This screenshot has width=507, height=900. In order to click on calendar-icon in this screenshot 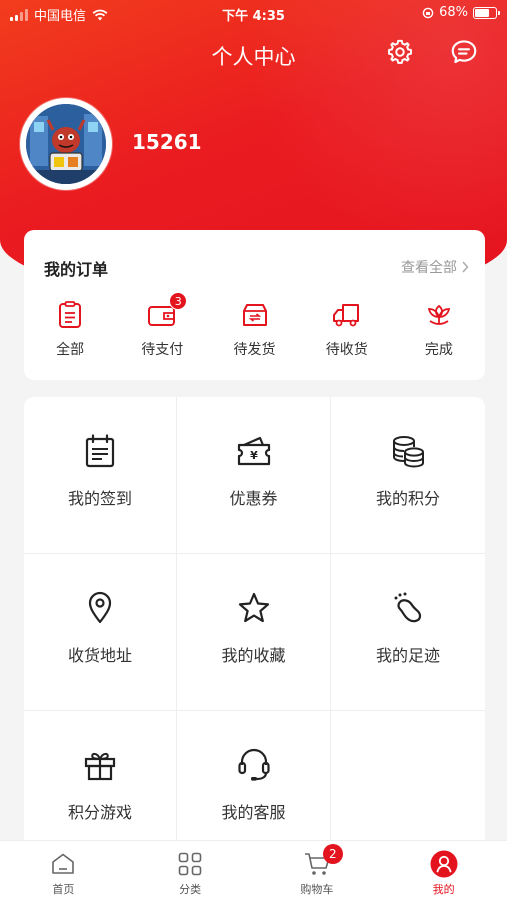, I will do `click(100, 451)`.